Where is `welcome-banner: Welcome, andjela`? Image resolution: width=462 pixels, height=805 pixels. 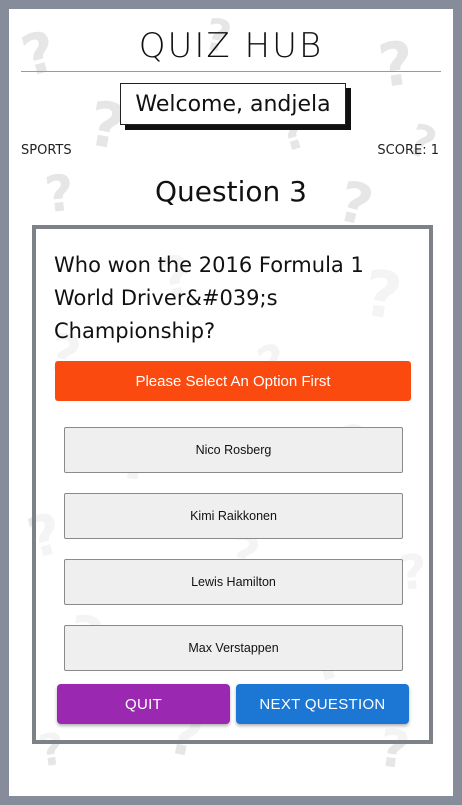 welcome-banner: Welcome, andjela is located at coordinates (233, 104).